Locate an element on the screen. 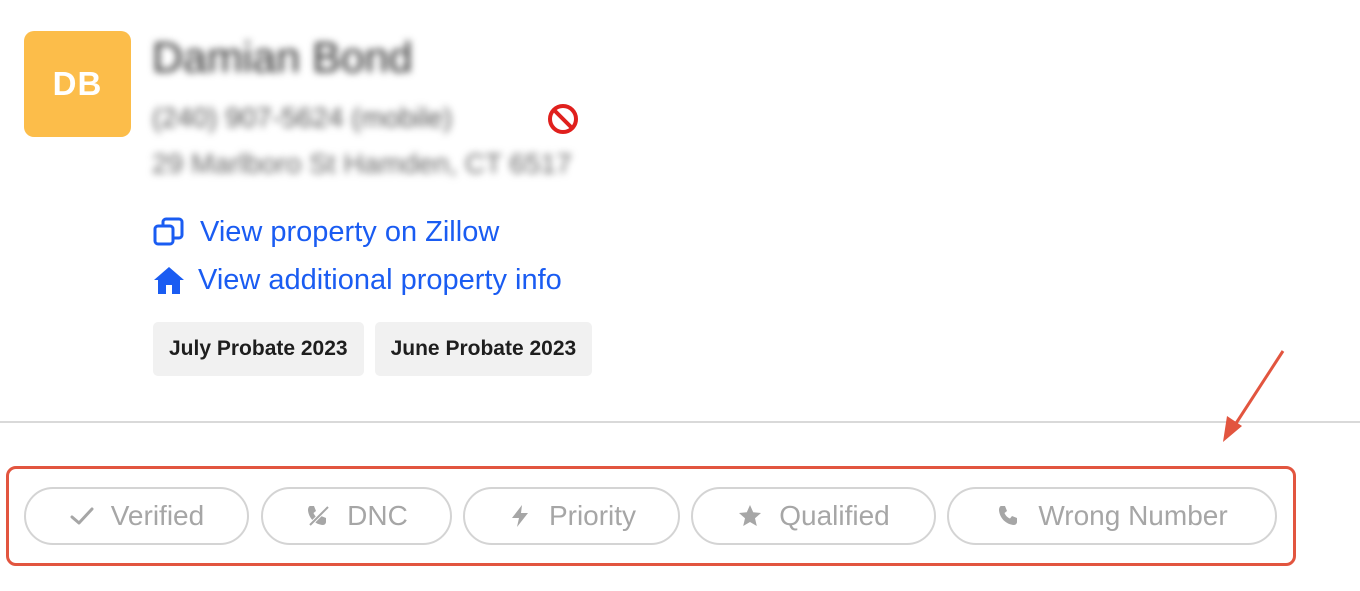 The height and width of the screenshot is (591, 1360). phone-slash-icon is located at coordinates (318, 516).